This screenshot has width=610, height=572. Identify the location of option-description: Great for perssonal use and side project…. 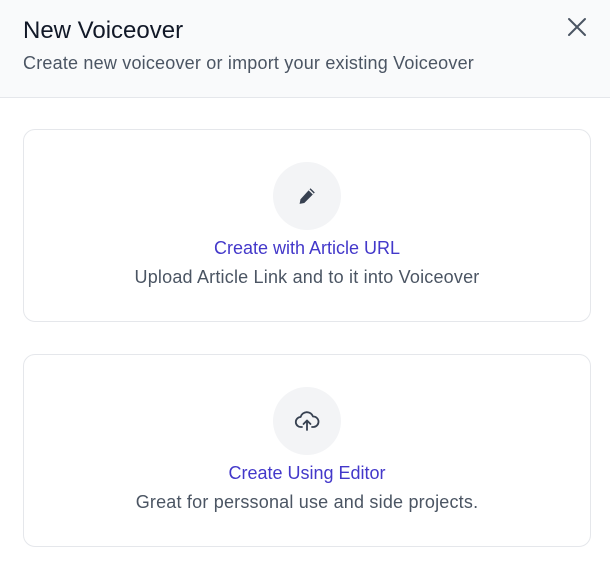
(307, 502).